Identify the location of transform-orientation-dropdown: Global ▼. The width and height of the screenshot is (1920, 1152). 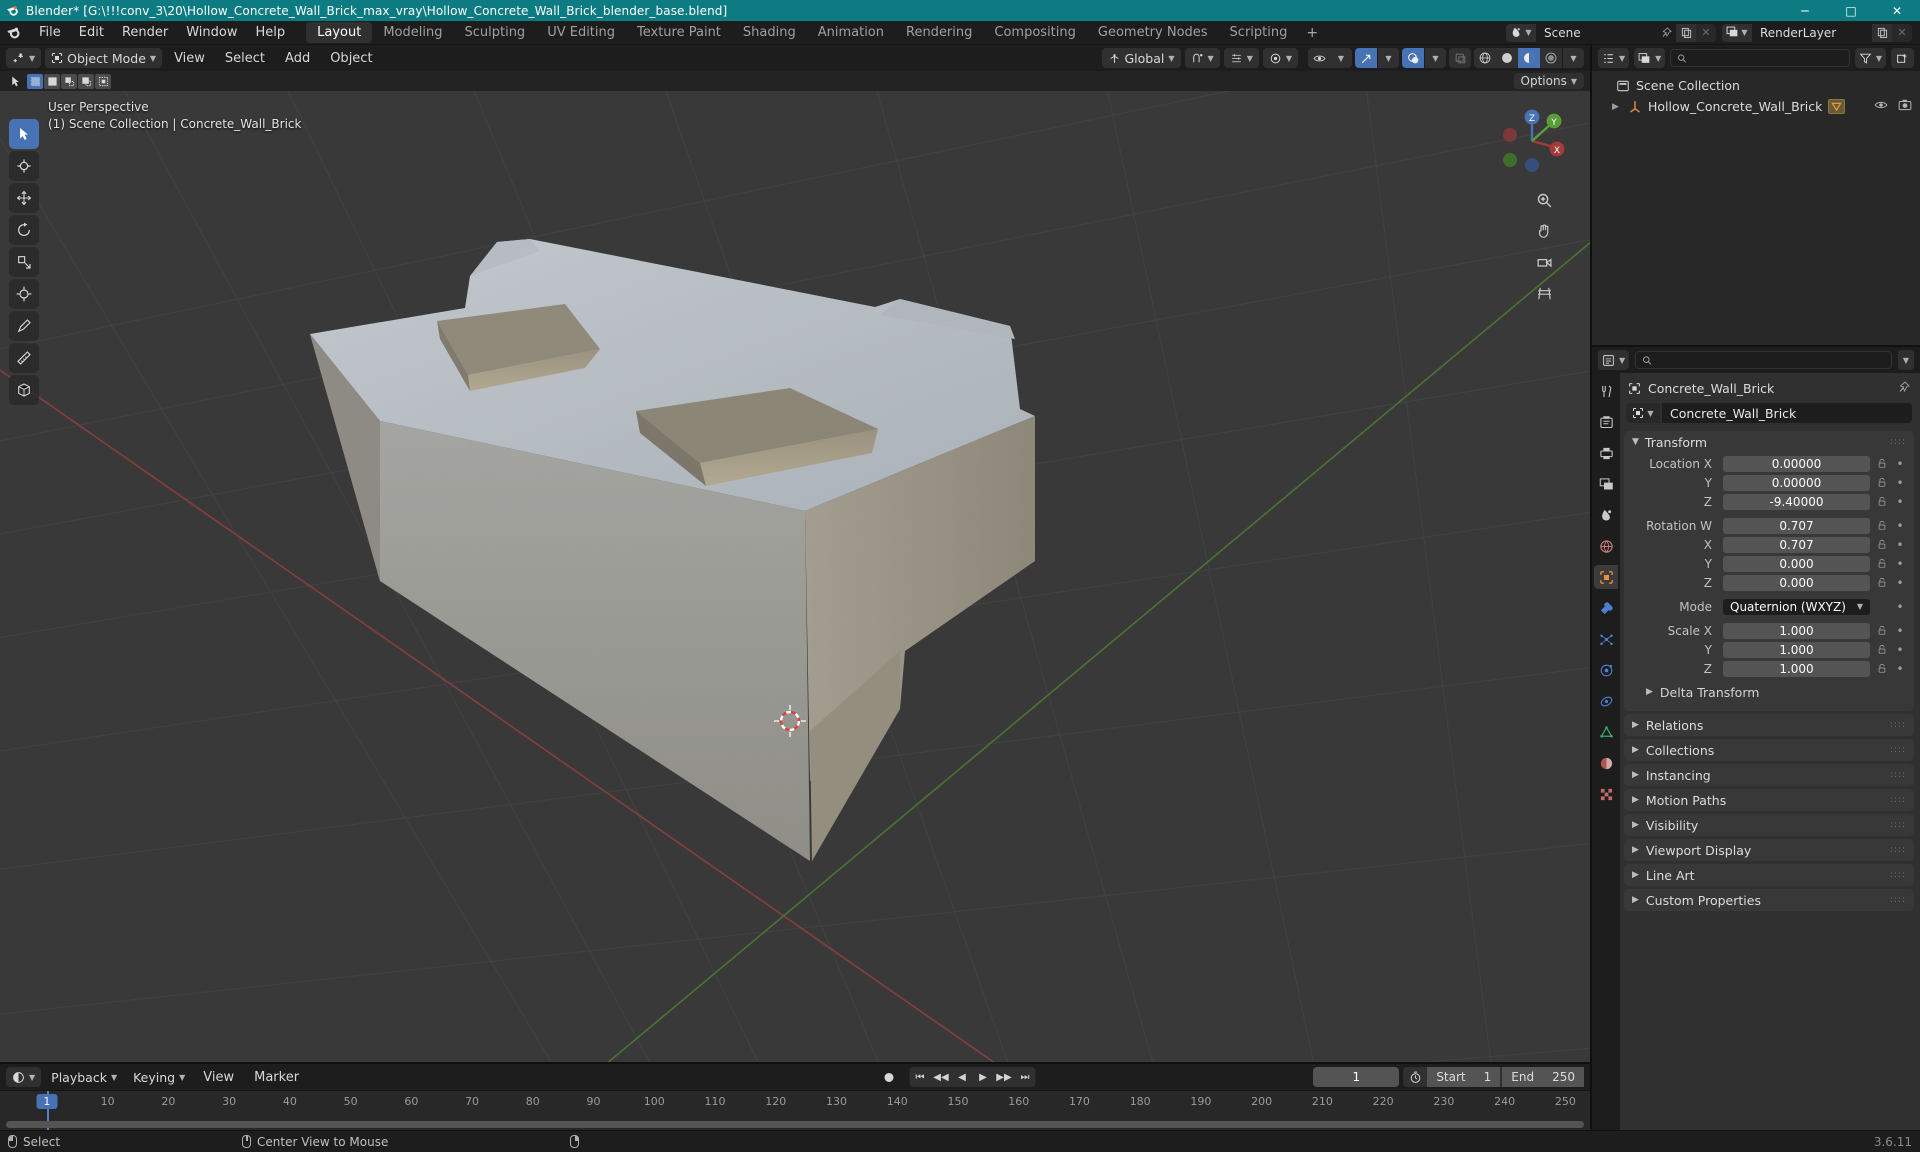
(1141, 58).